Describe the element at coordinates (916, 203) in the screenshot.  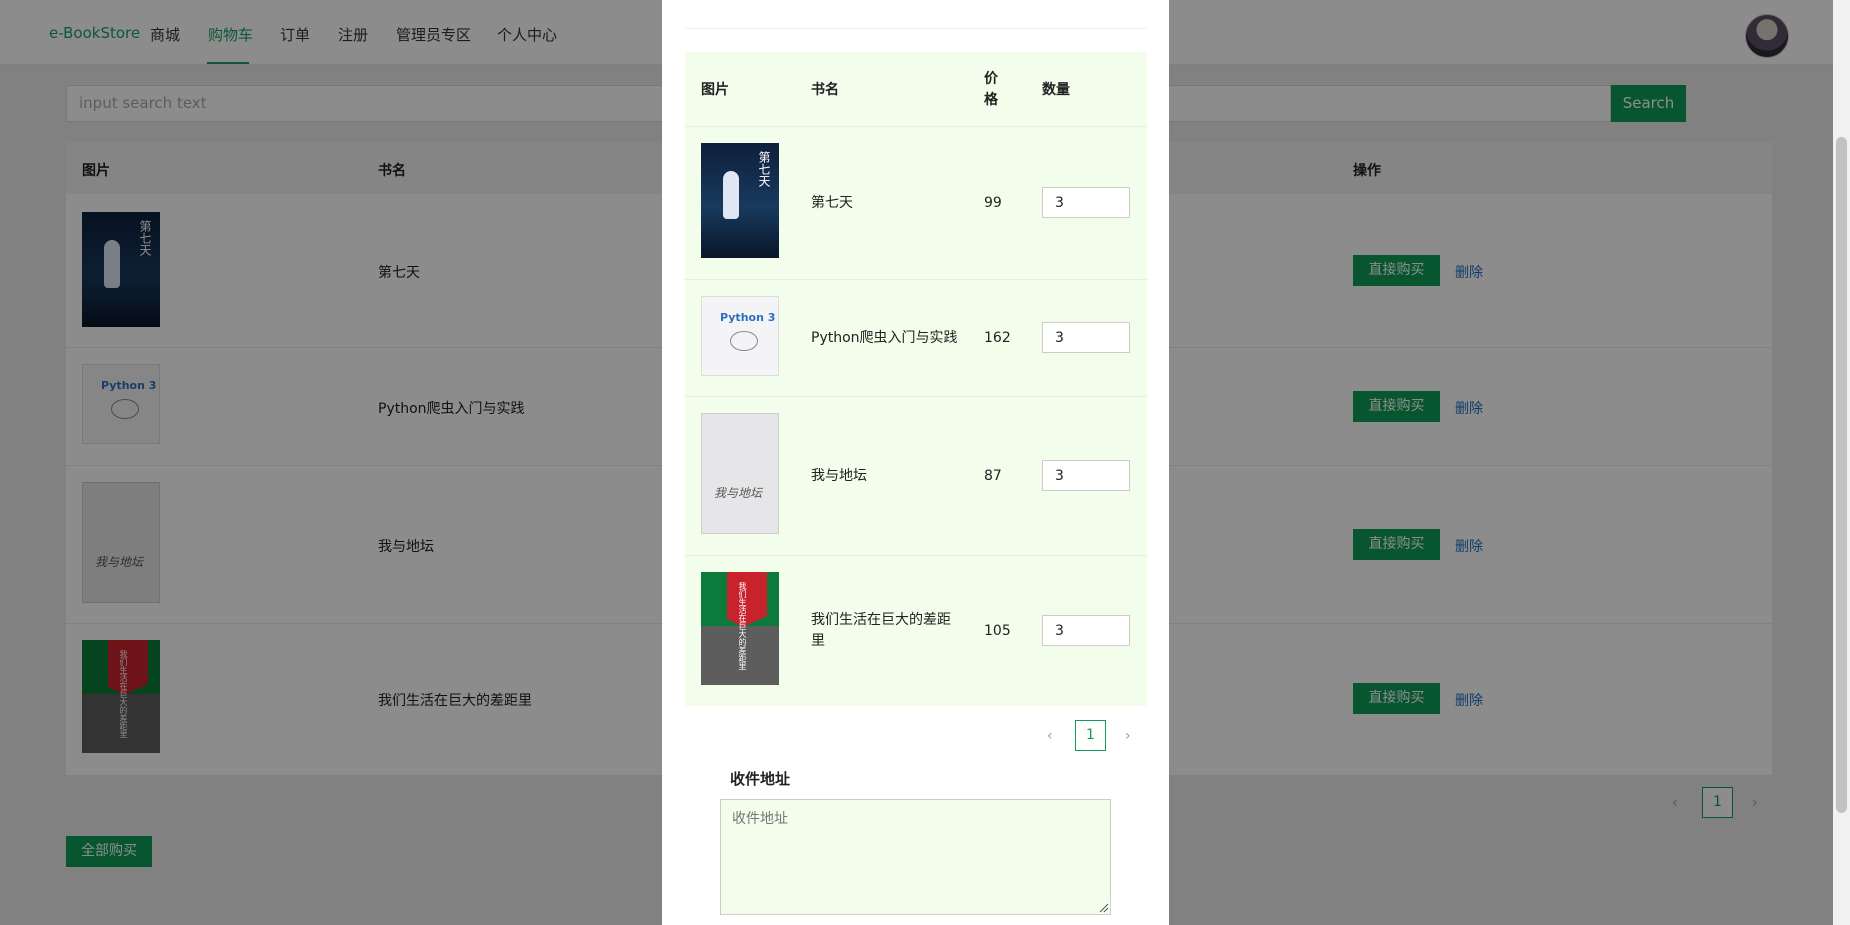
I see `table-row: 第七天 第七天 99` at that location.